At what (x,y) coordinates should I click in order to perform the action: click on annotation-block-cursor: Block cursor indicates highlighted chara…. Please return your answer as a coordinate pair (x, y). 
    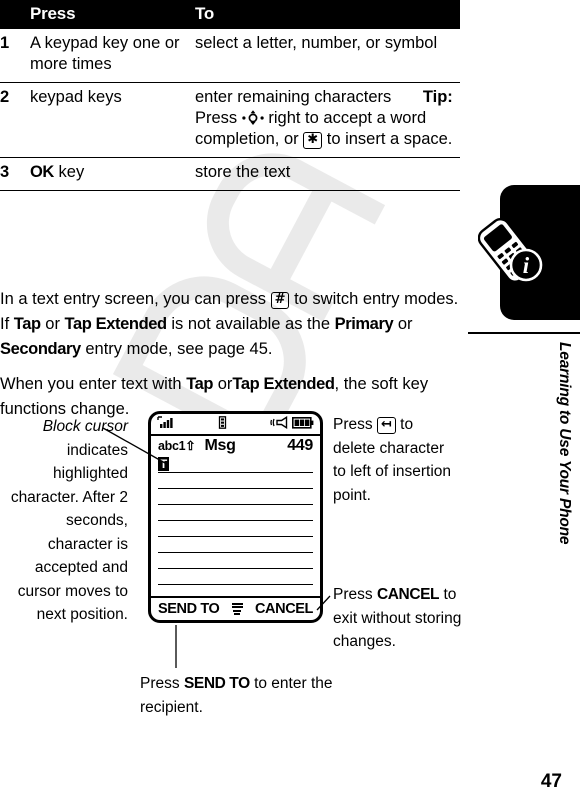
    Looking at the image, I should click on (64, 521).